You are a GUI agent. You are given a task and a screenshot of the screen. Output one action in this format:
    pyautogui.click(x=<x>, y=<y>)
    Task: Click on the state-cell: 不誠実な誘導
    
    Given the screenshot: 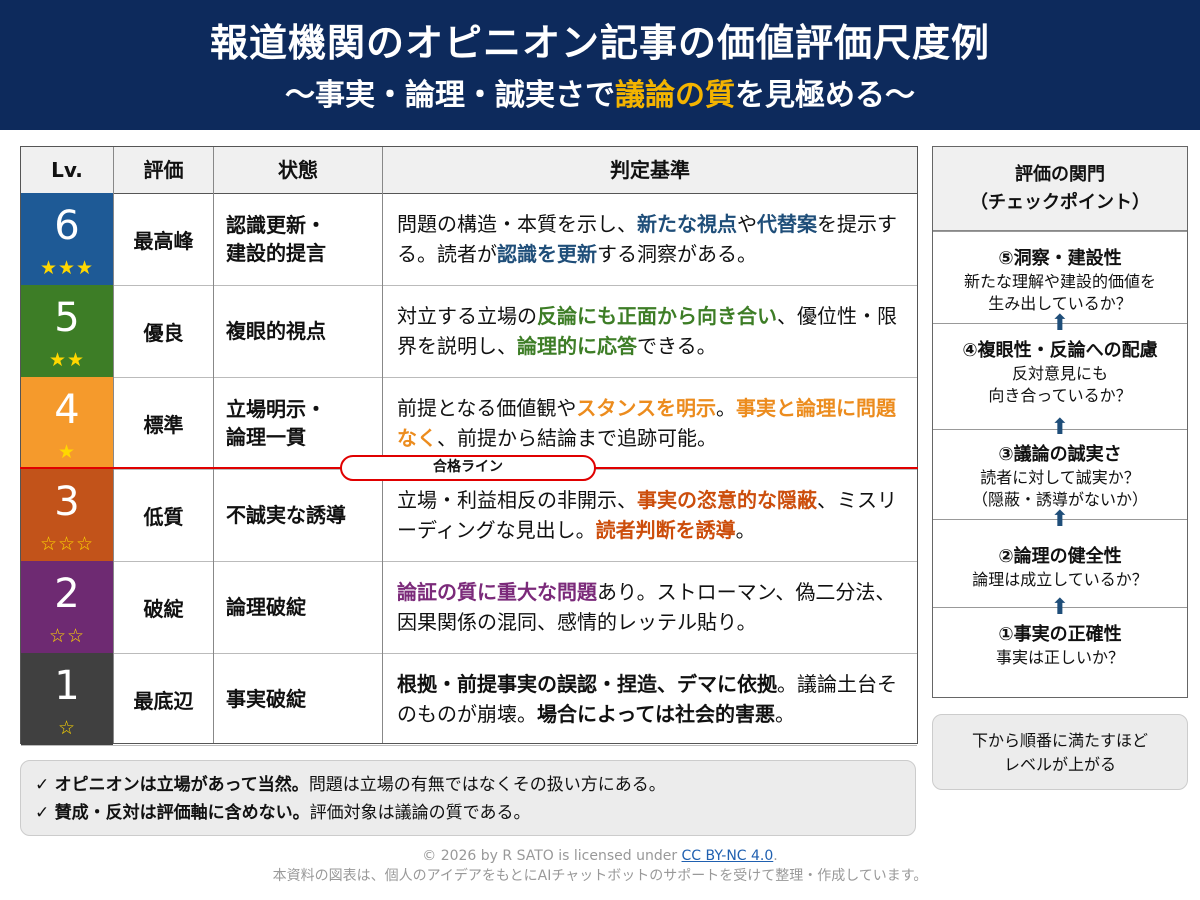 What is the action you would take?
    pyautogui.click(x=298, y=515)
    